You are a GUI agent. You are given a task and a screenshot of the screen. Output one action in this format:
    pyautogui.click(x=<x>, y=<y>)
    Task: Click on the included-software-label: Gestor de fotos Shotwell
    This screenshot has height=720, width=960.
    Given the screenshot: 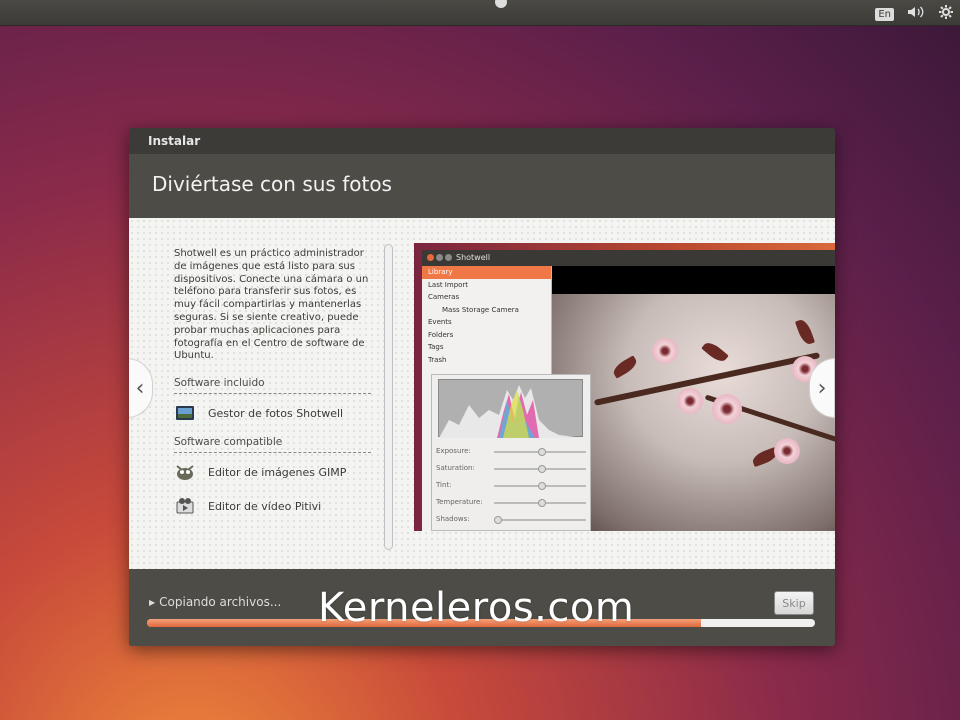 What is the action you would take?
    pyautogui.click(x=276, y=413)
    